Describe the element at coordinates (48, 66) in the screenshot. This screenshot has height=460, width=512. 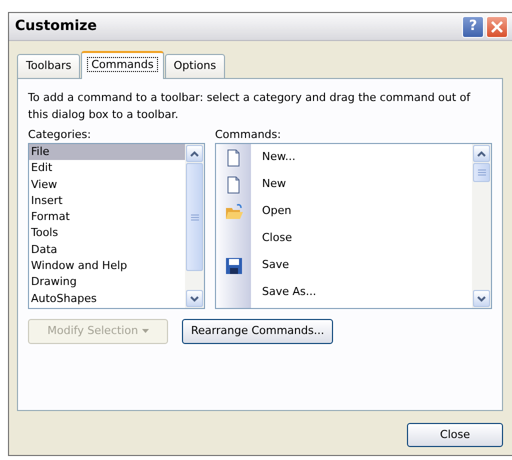
I see `tab: Toolbars` at that location.